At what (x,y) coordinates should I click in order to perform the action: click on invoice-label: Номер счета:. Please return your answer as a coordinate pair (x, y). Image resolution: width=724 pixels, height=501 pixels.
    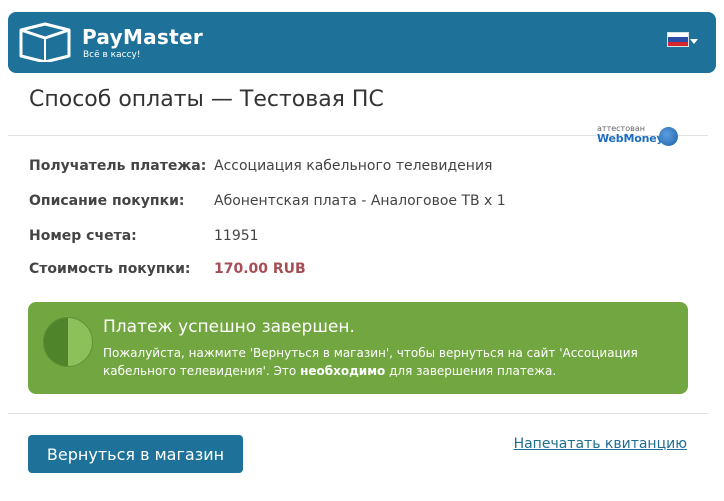
    Looking at the image, I should click on (83, 236).